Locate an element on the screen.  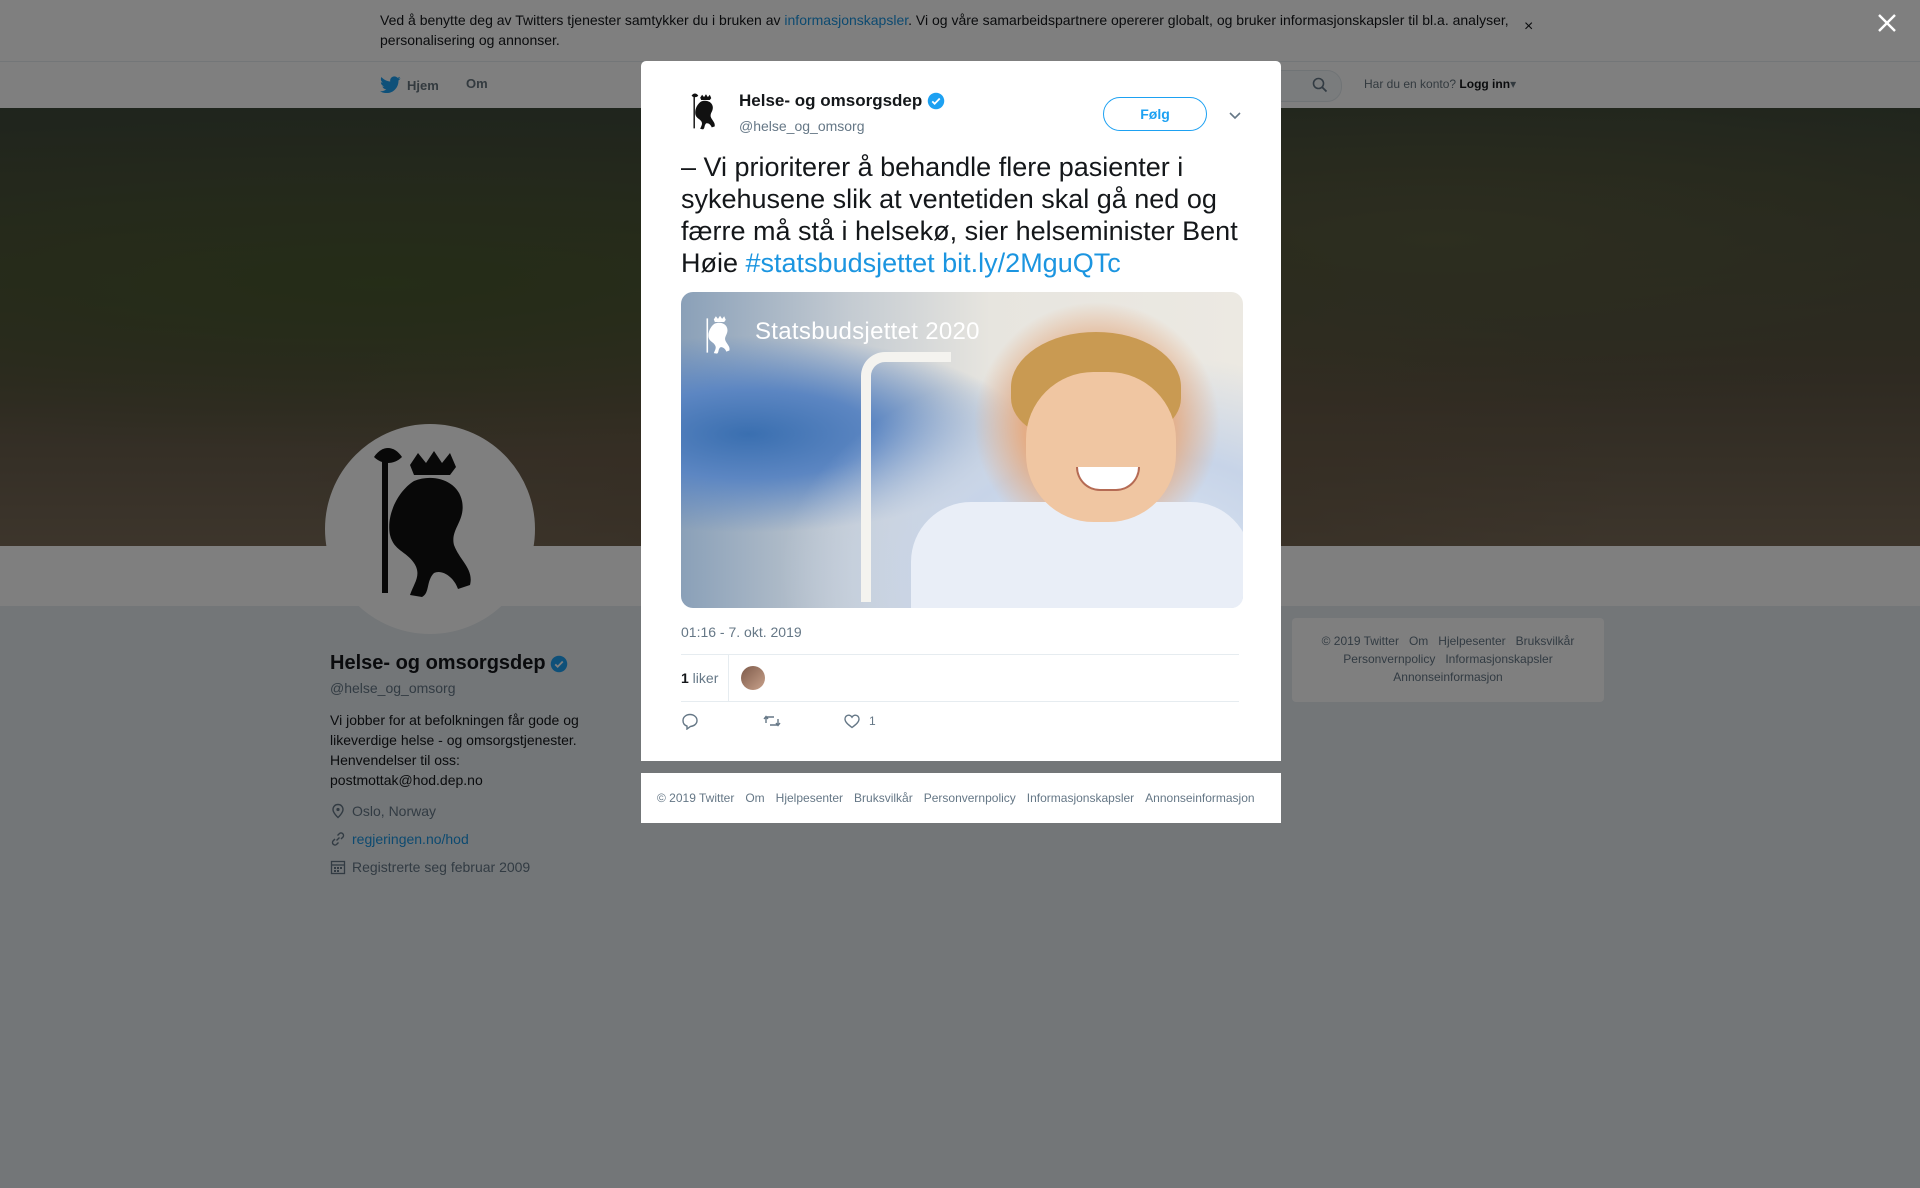
tweet-author-name: Helse- og omsorgsdep is located at coordinates (842, 101).